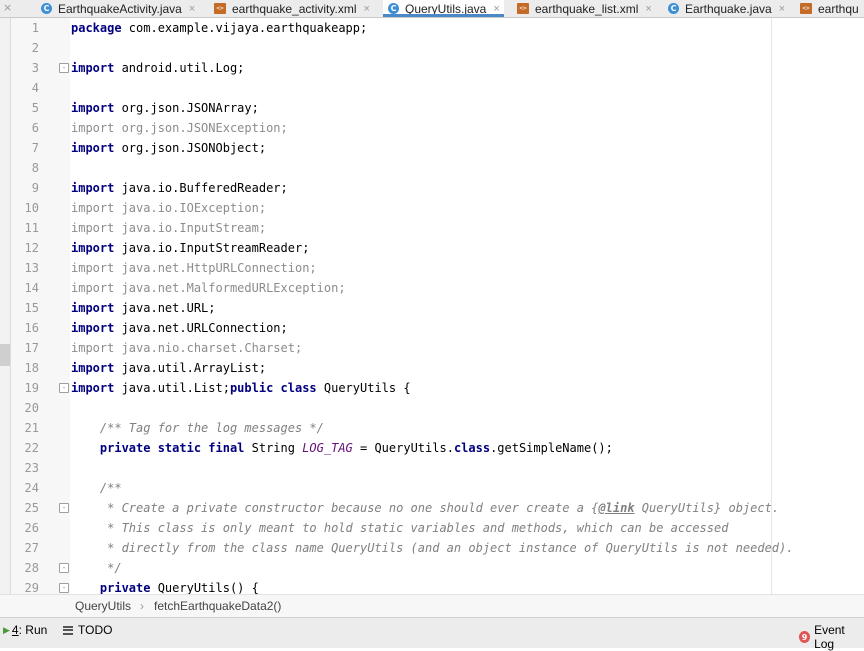 The height and width of the screenshot is (651, 864). I want to click on run-icon: ▶, so click(6, 629).